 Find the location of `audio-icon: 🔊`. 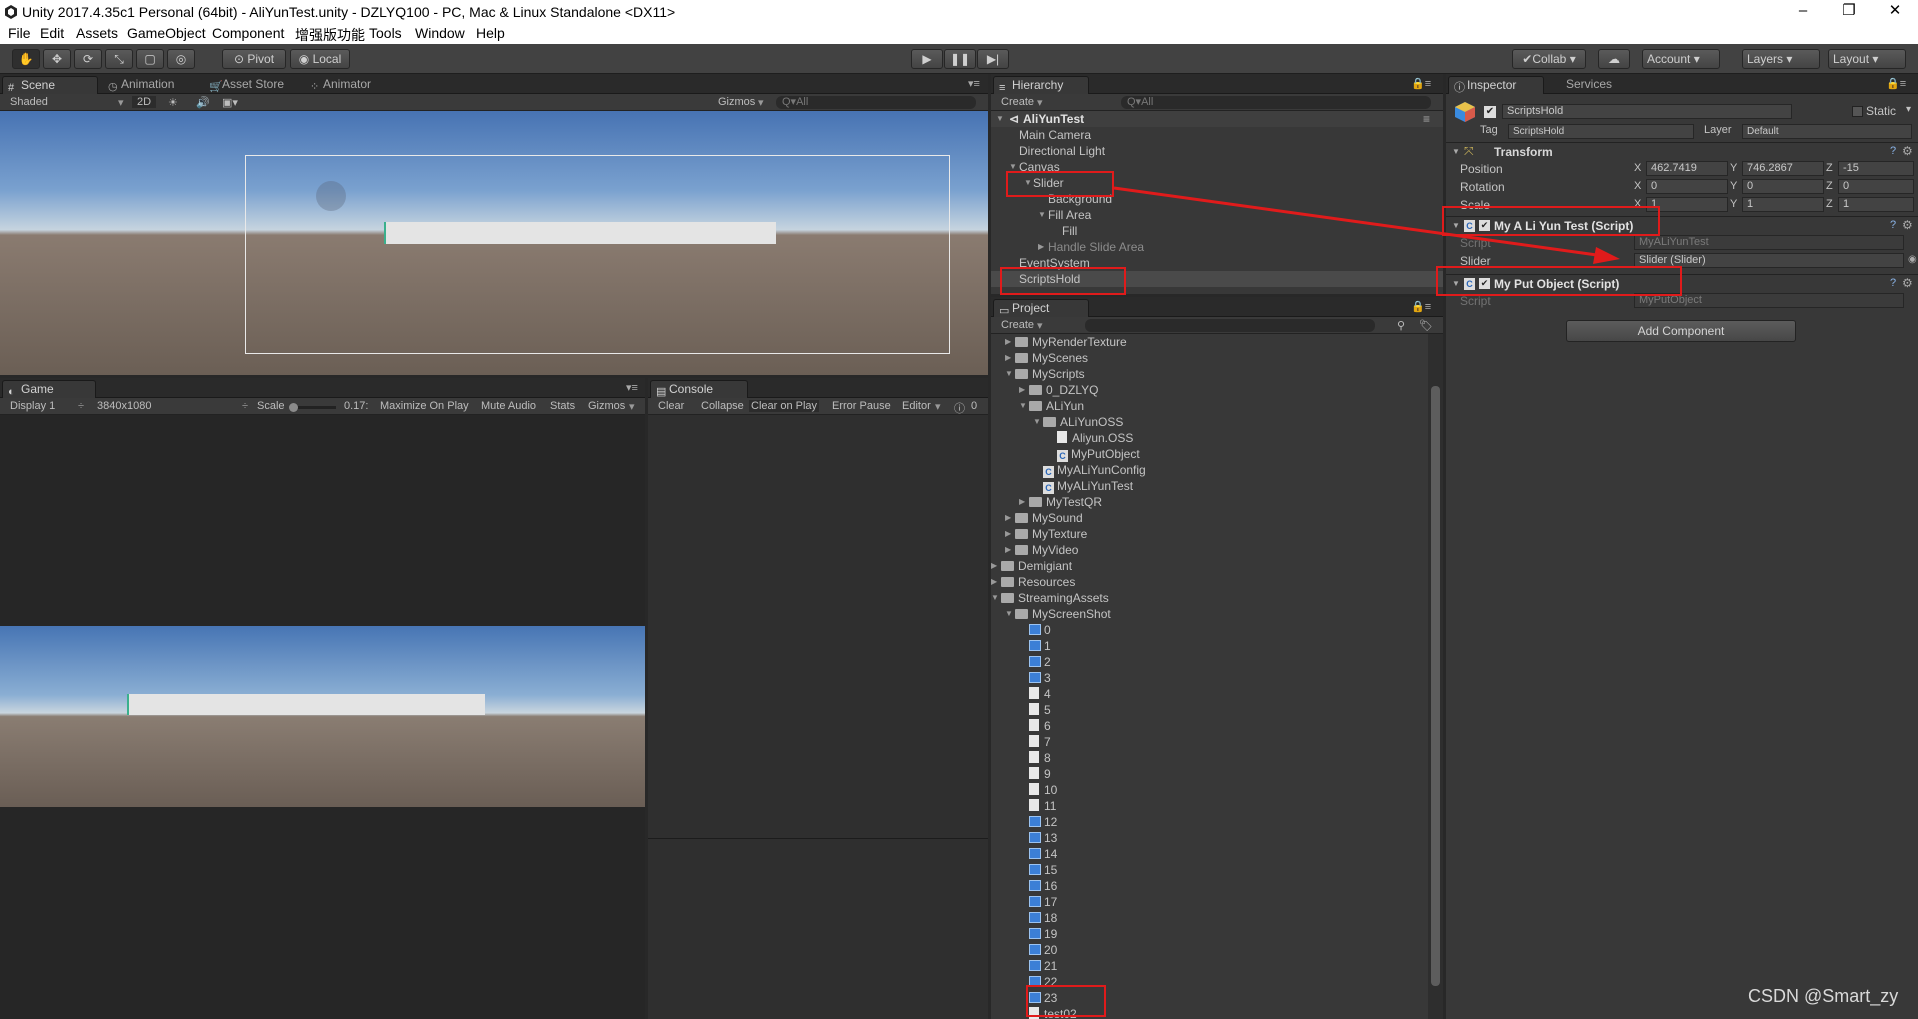

audio-icon: 🔊 is located at coordinates (203, 102).